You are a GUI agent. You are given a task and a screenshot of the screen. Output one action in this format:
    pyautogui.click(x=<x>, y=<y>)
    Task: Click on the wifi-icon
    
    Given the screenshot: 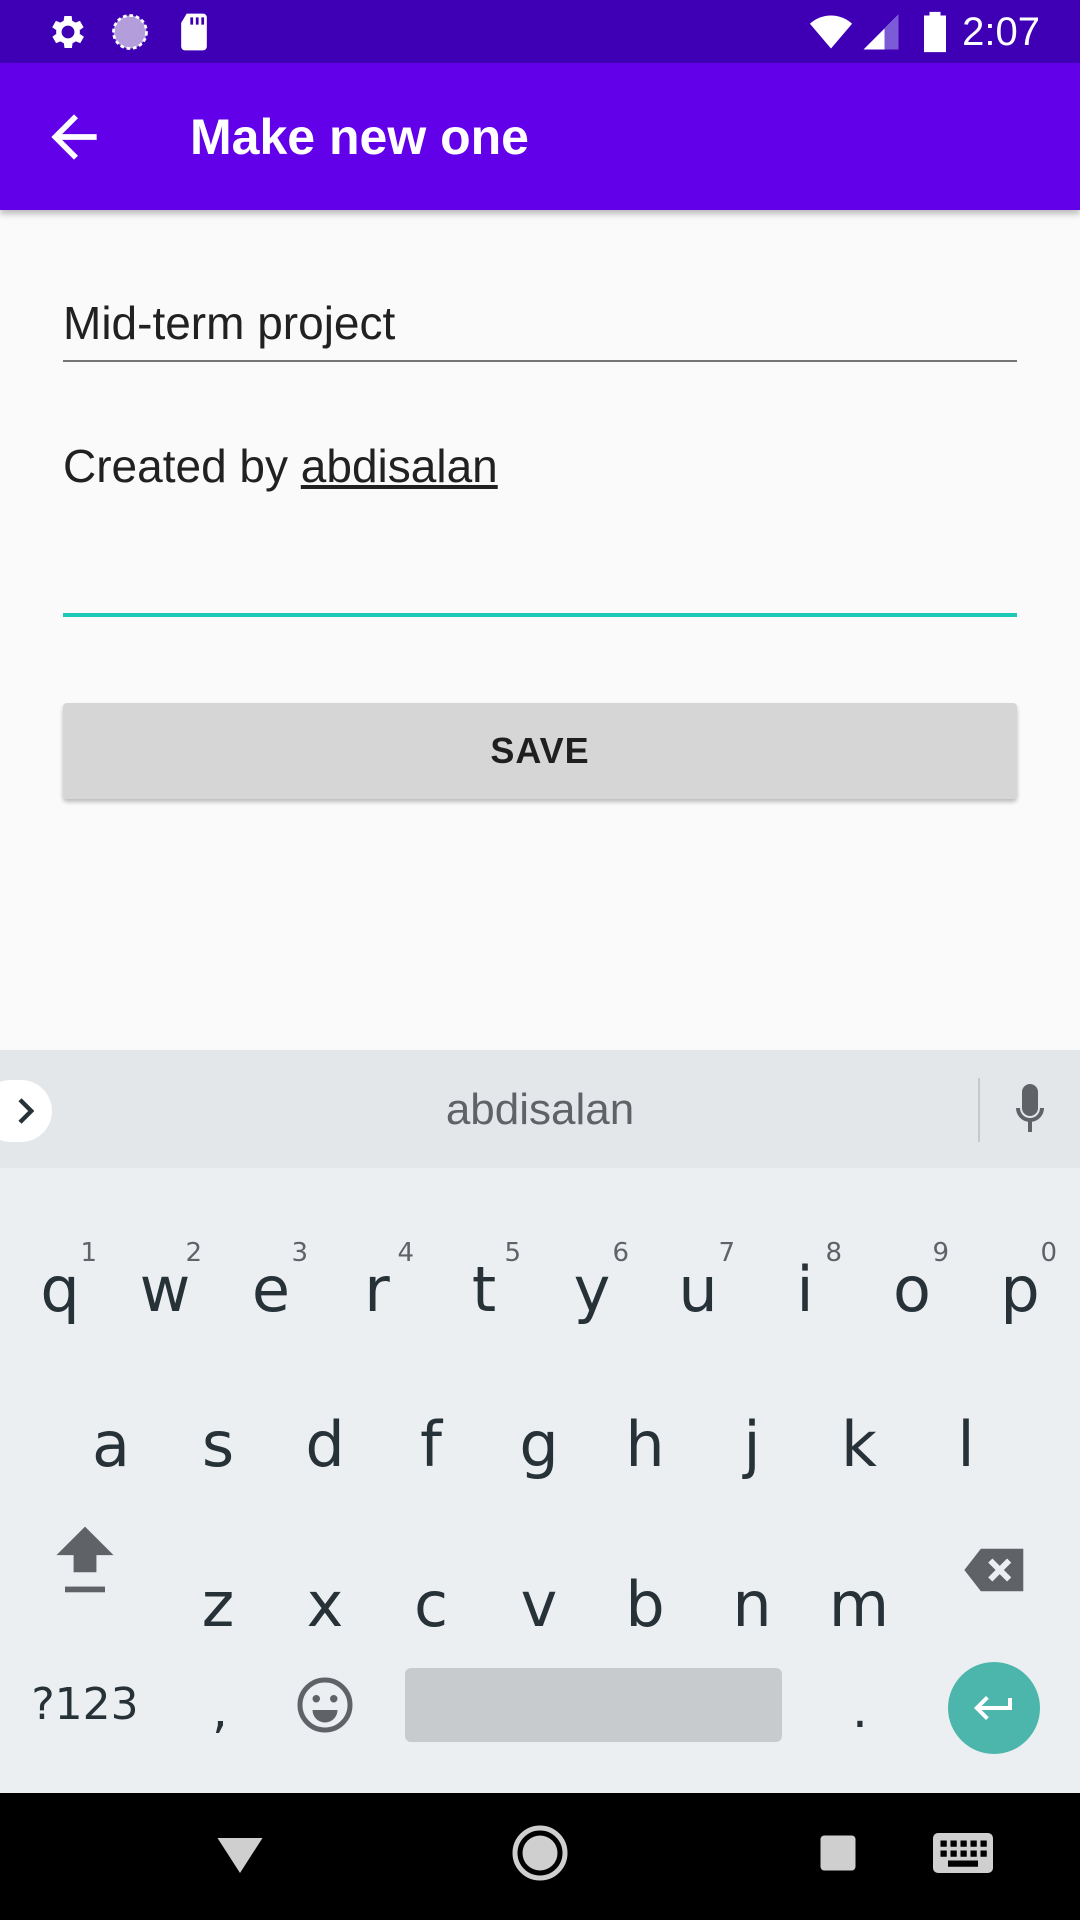 What is the action you would take?
    pyautogui.click(x=831, y=32)
    